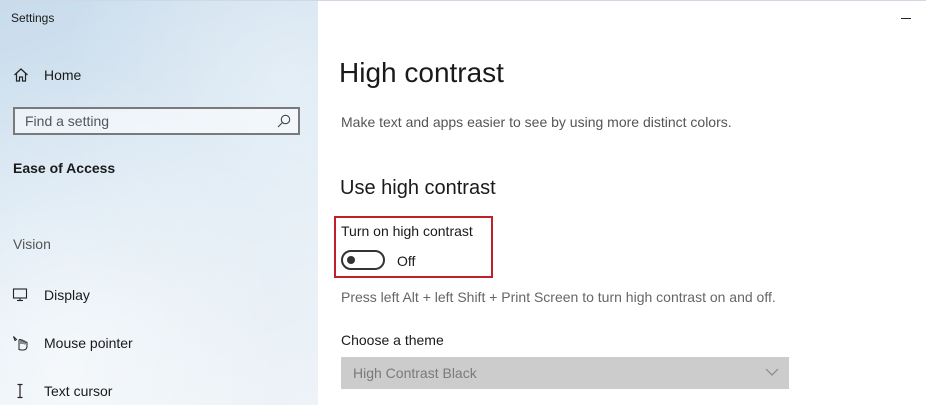 The width and height of the screenshot is (926, 405). Describe the element at coordinates (159, 343) in the screenshot. I see `sidebar-item-mouse-pointer: Mouse pointer` at that location.